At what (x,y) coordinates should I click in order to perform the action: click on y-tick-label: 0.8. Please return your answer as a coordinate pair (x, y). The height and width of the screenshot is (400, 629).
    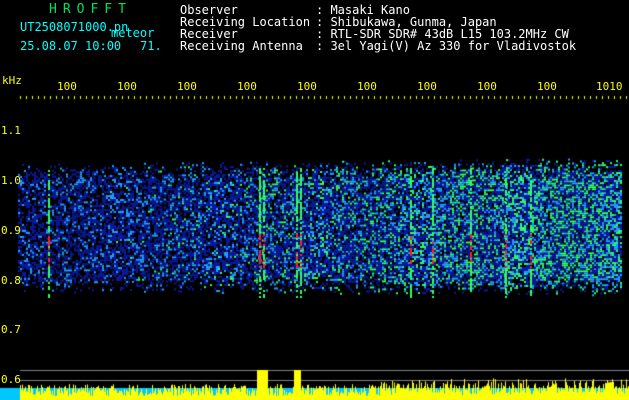
    Looking at the image, I should click on (11, 280).